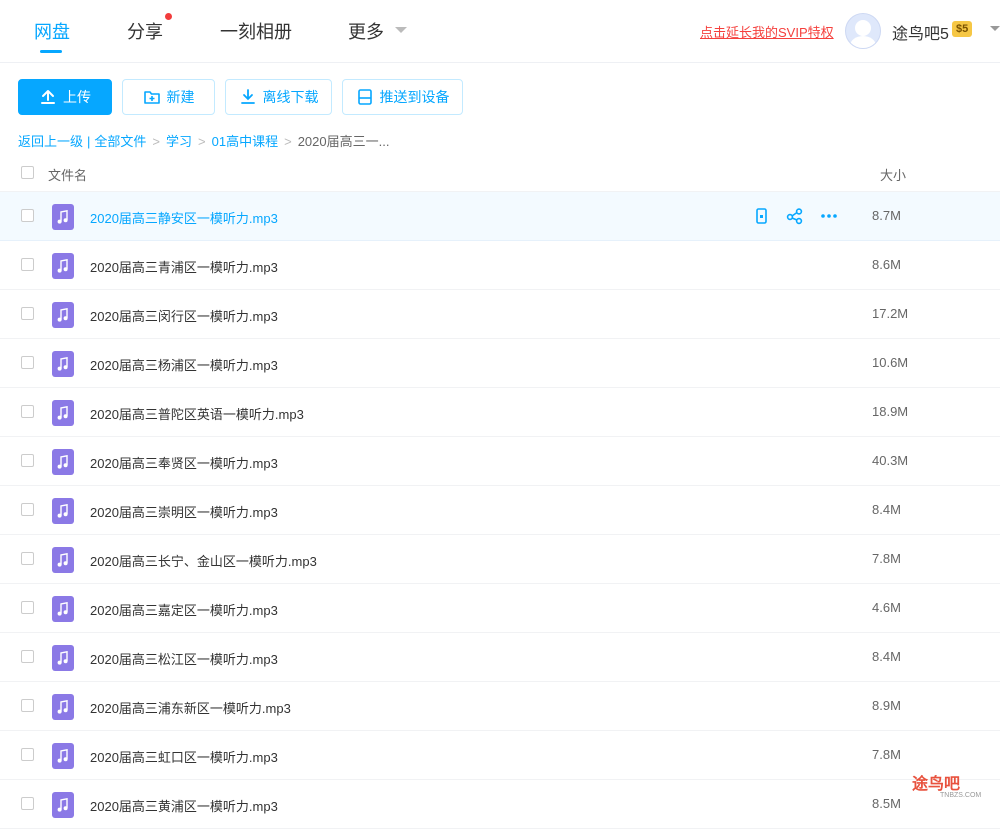  What do you see at coordinates (366, 31) in the screenshot?
I see `tab-more: 更多` at bounding box center [366, 31].